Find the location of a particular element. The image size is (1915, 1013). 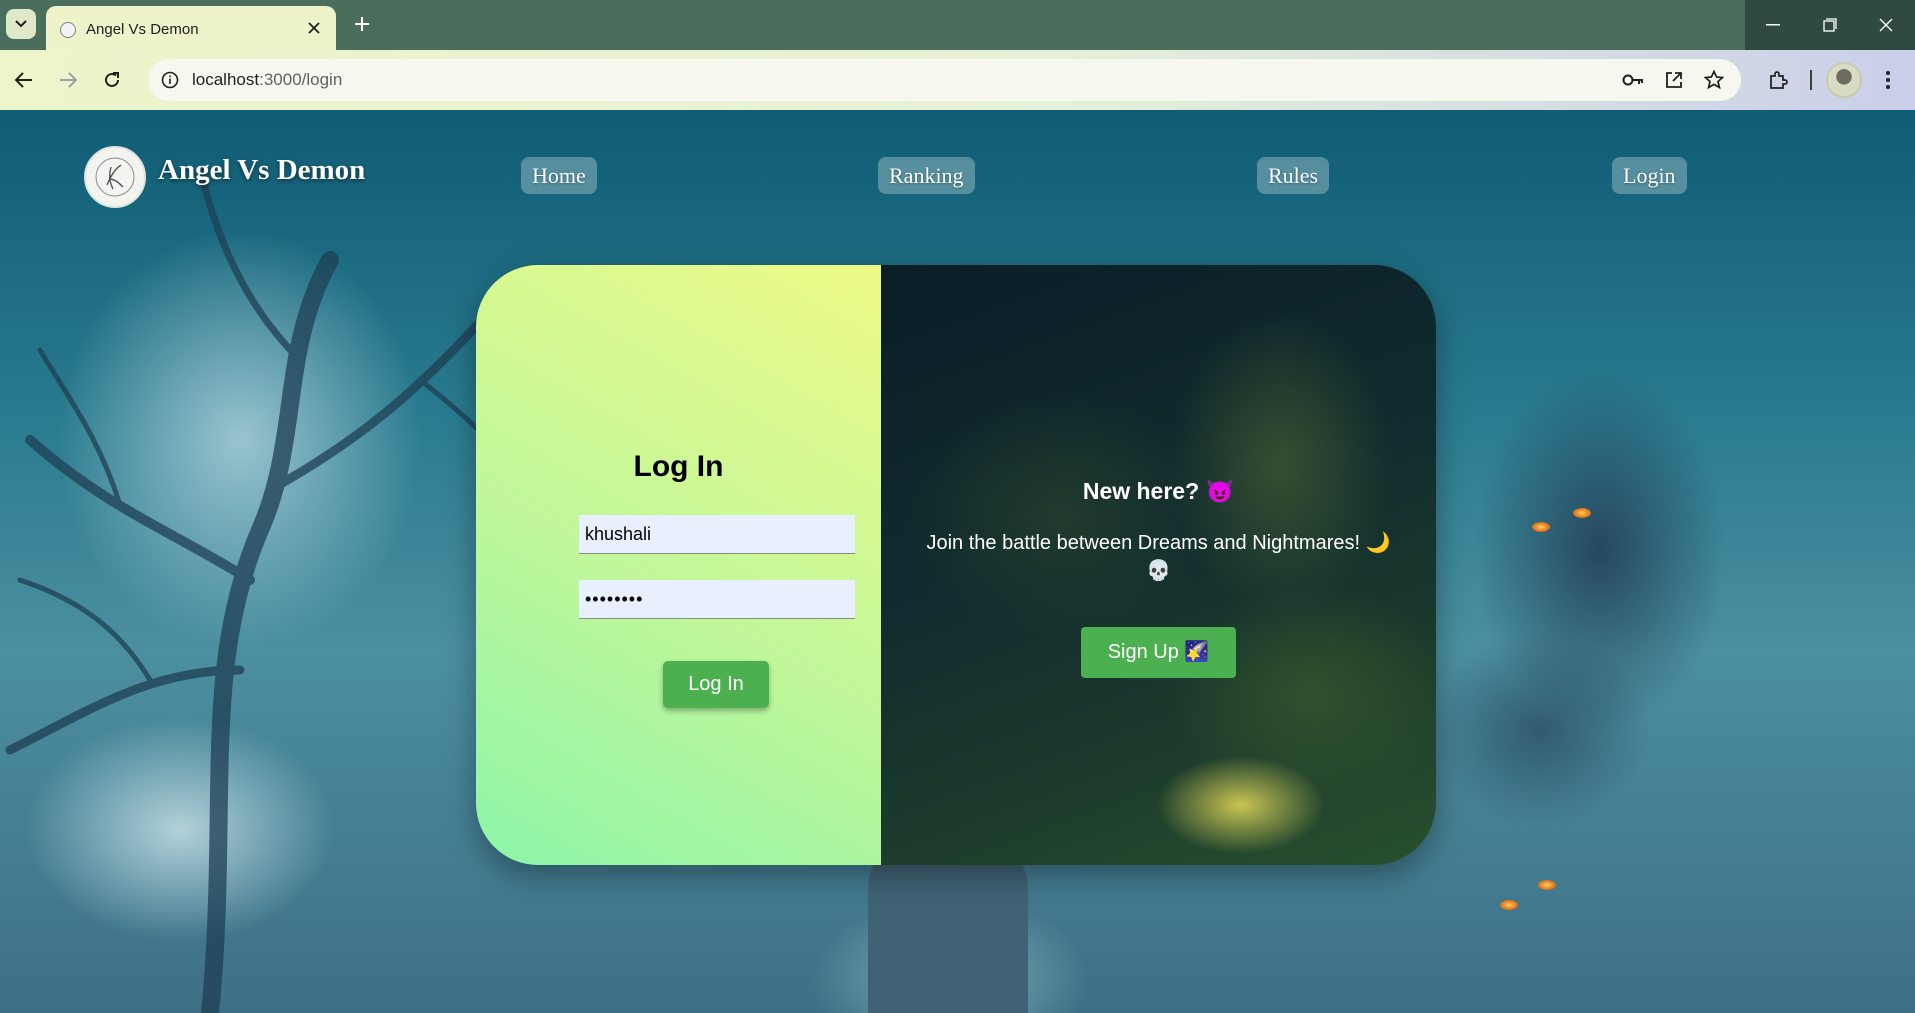

menu-kebab-icon is located at coordinates (1888, 80).